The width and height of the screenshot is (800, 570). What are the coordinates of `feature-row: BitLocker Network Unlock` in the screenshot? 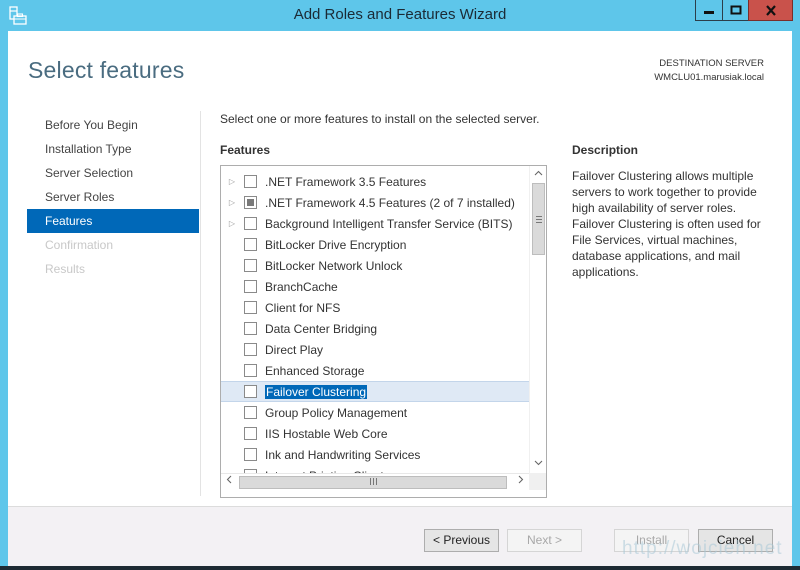 It's located at (375, 265).